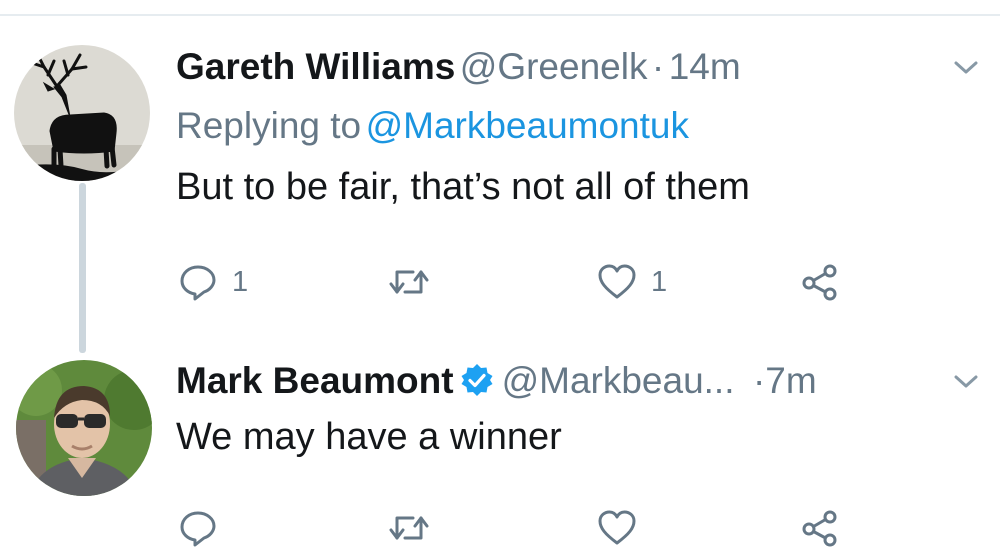  Describe the element at coordinates (527, 125) in the screenshot. I see `replying-to-handle: @Markbeaumontuk` at that location.